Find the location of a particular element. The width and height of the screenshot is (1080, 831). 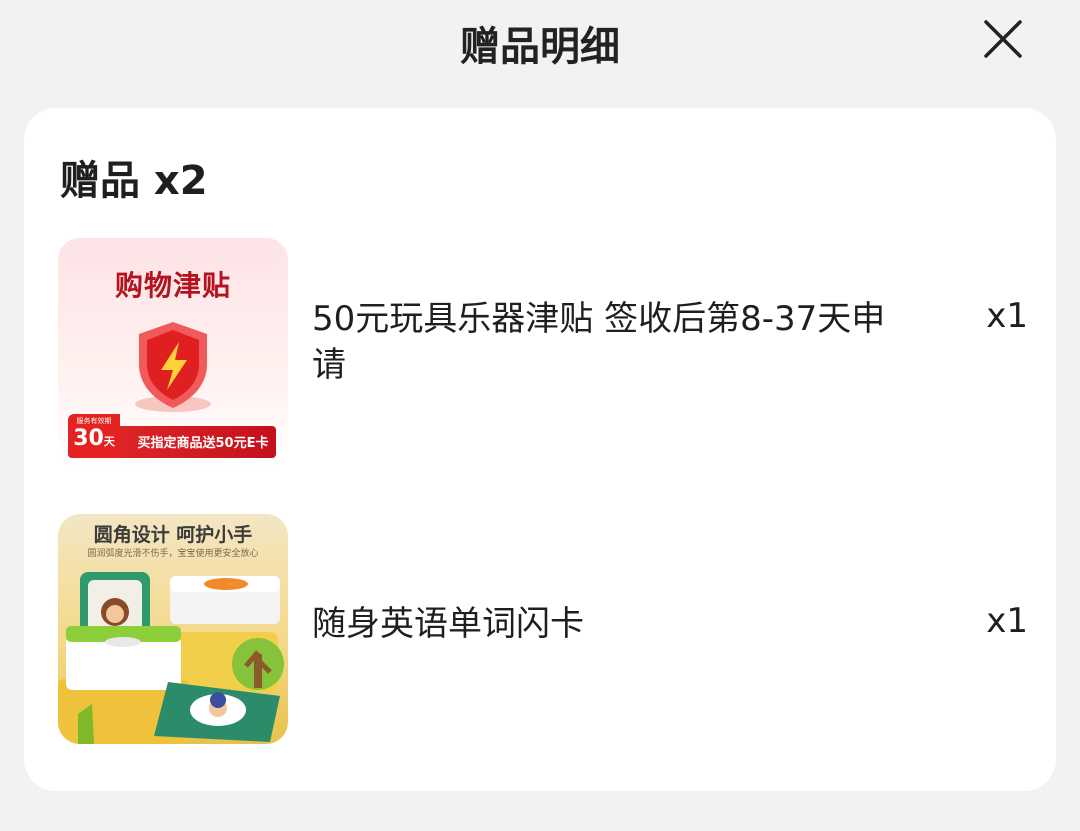

gift-thumbnail-subsidy: 购物津贴 30天 服务有效期 买指定商品送50元E卡 is located at coordinates (173, 353).